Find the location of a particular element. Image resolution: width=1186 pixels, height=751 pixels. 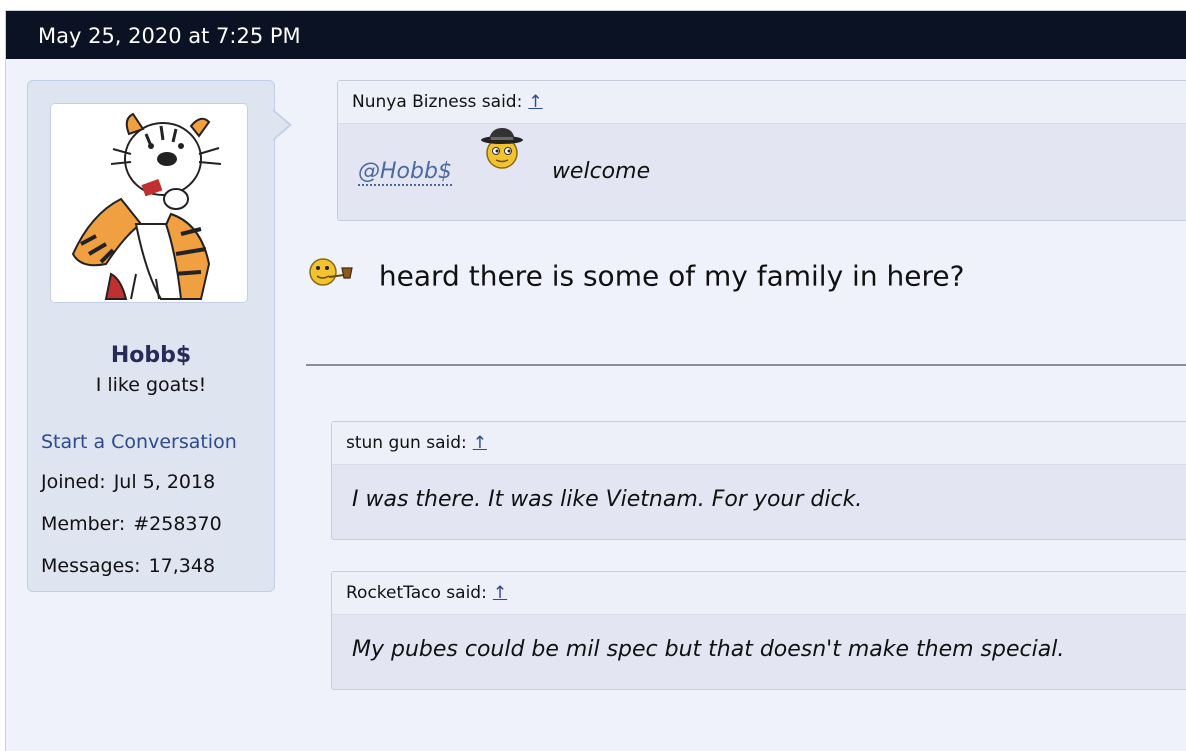

stat-joined: Joined: Jul 5, 2018 is located at coordinates (128, 482).